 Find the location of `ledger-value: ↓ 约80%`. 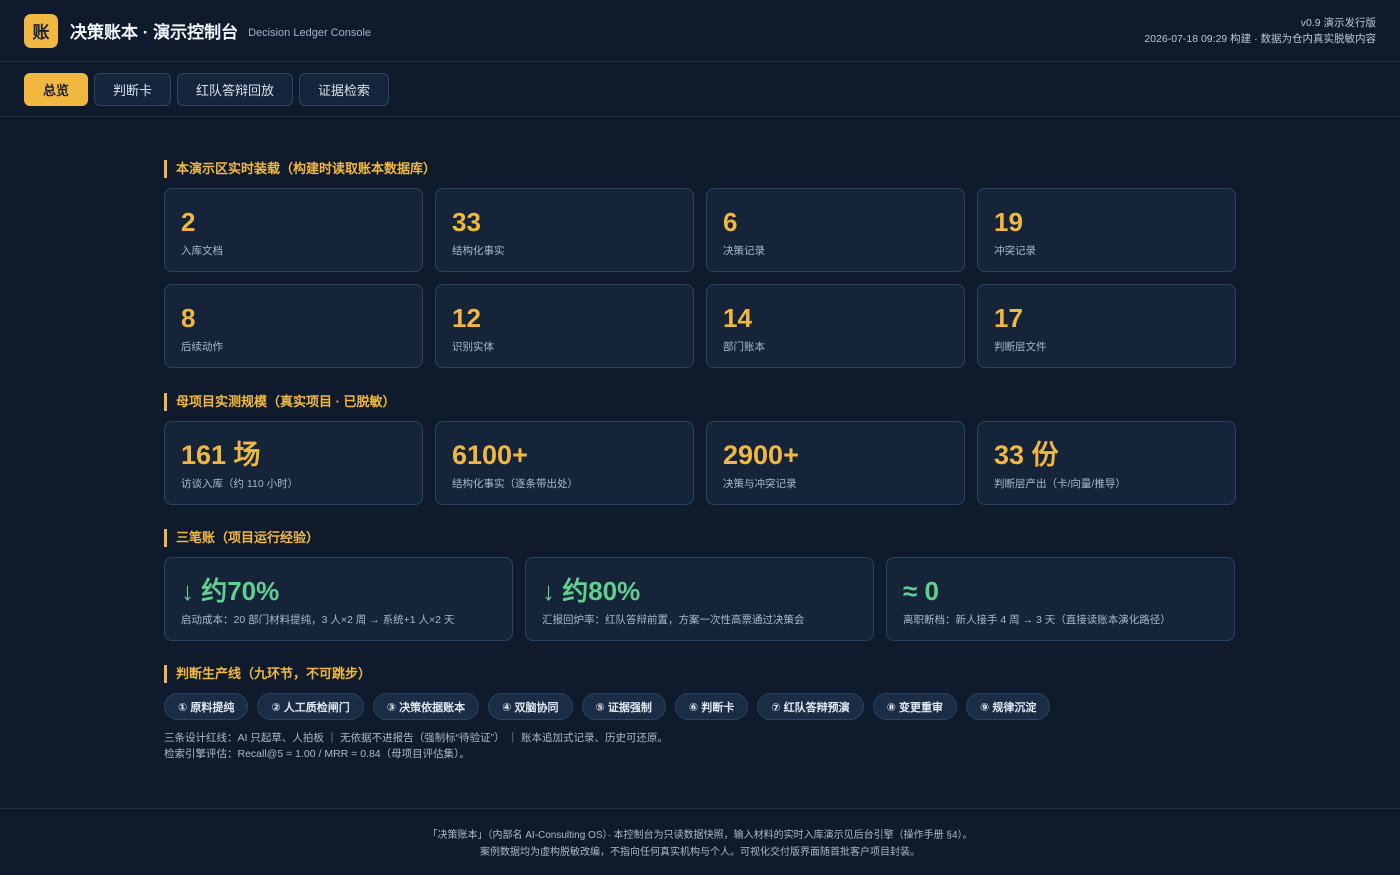

ledger-value: ↓ 约80% is located at coordinates (591, 591).